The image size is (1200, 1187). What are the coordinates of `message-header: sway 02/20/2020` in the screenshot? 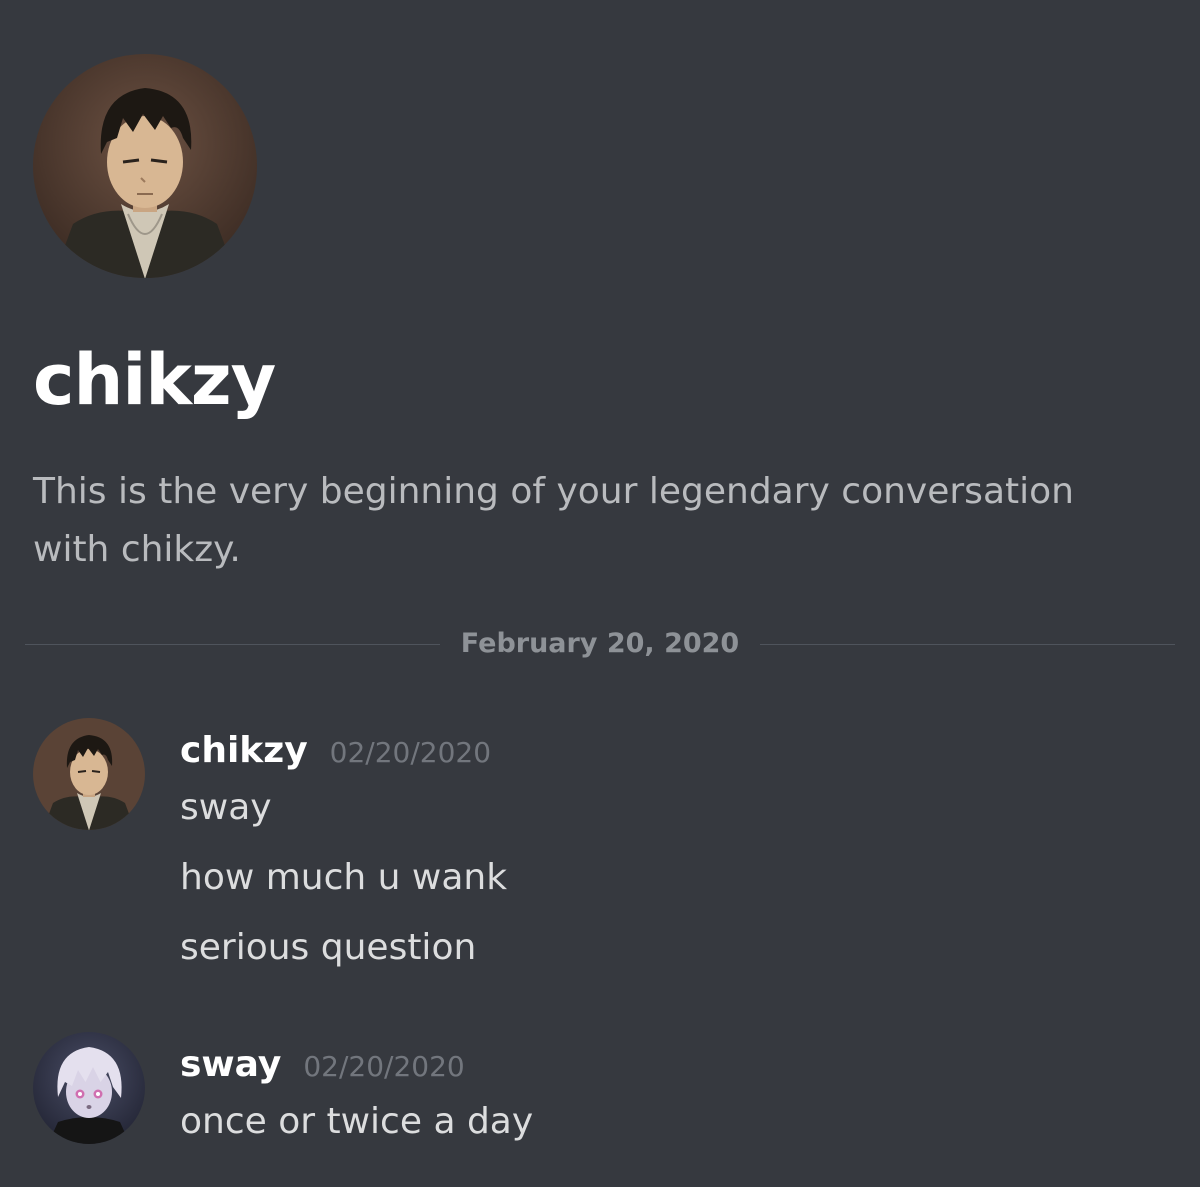 It's located at (322, 1068).